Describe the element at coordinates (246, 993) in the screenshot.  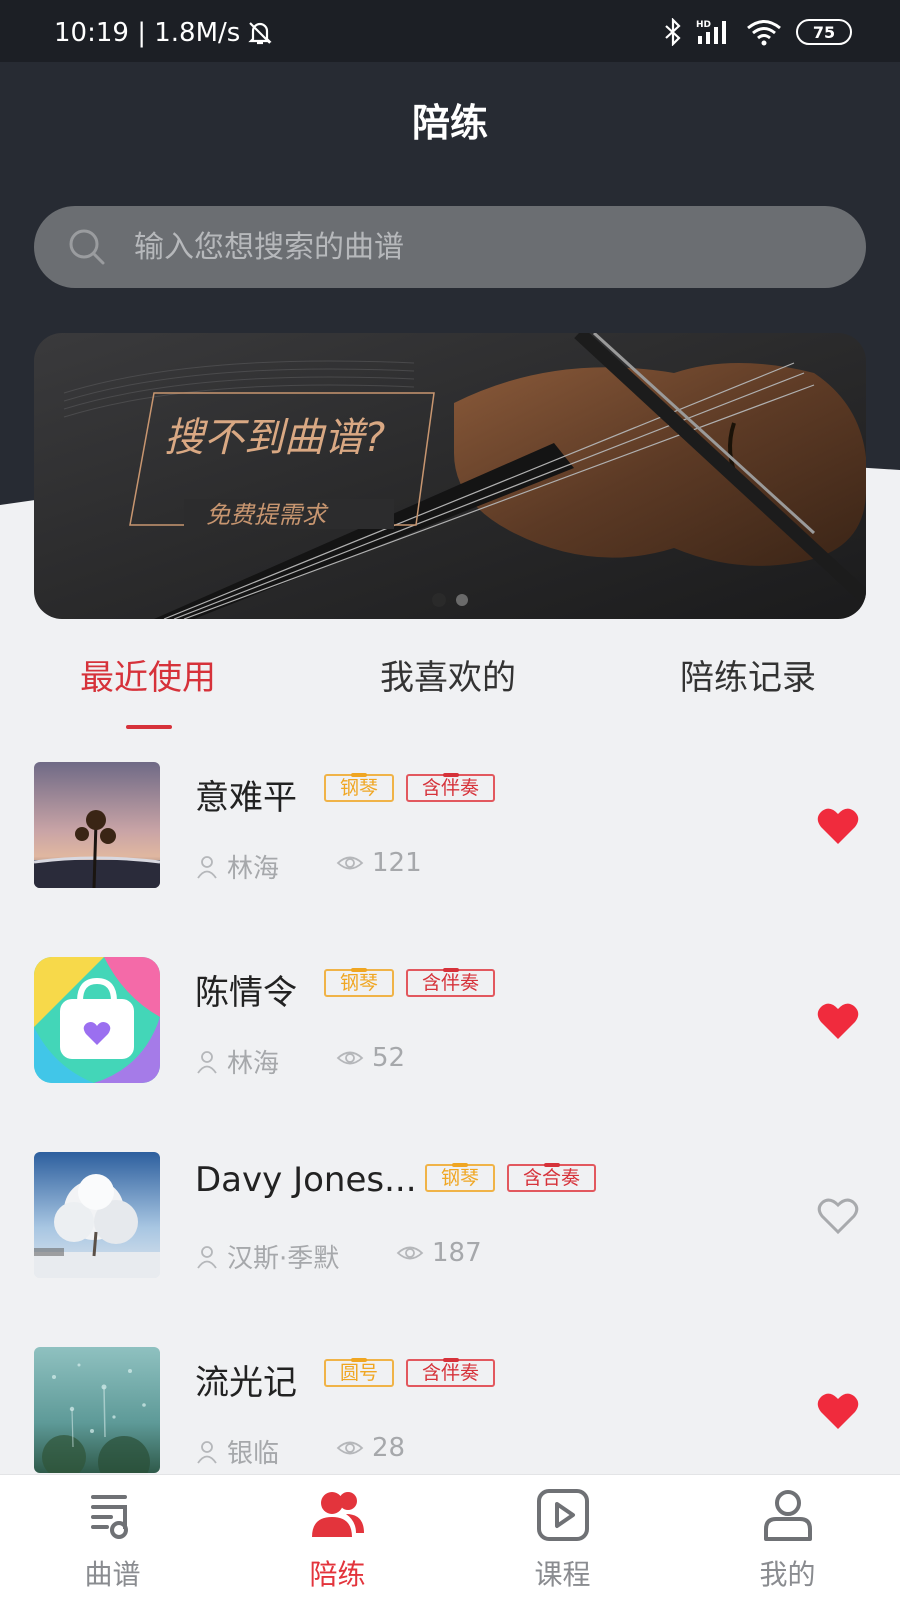
I see `song-title: 陈情令` at that location.